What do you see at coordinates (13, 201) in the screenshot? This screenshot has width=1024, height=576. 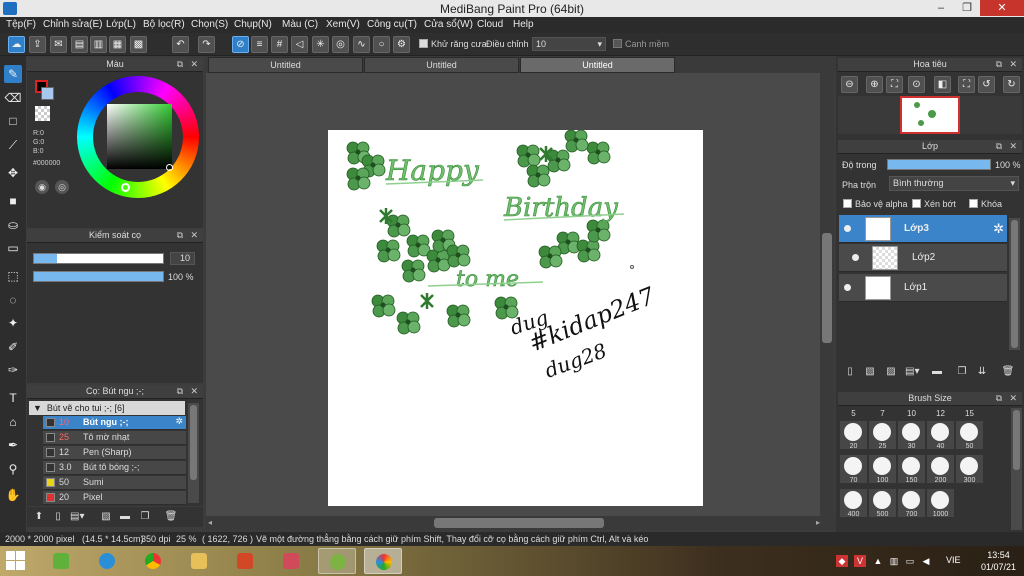 I see `fill-rect-icon: ■` at bounding box center [13, 201].